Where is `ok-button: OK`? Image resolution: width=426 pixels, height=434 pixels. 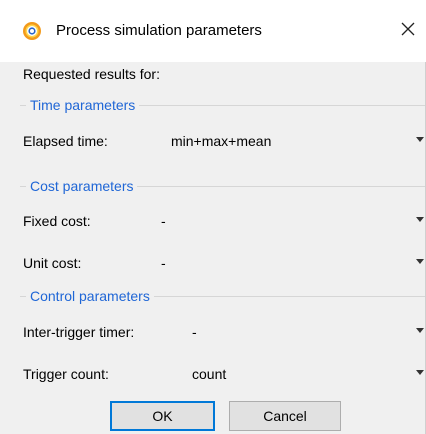 ok-button: OK is located at coordinates (162, 416).